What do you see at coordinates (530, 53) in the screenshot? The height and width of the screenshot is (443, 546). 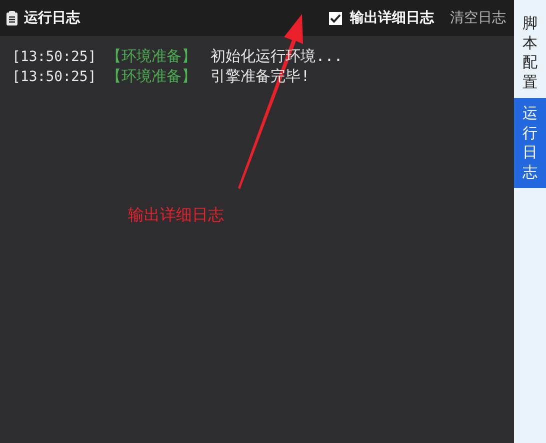 I see `side-tab: 脚本配置` at bounding box center [530, 53].